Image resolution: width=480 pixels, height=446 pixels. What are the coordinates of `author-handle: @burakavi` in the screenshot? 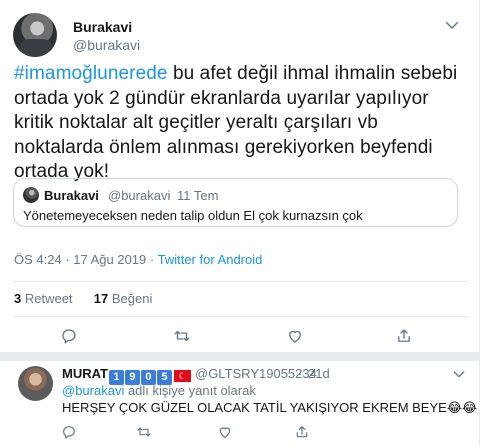 It's located at (106, 45).